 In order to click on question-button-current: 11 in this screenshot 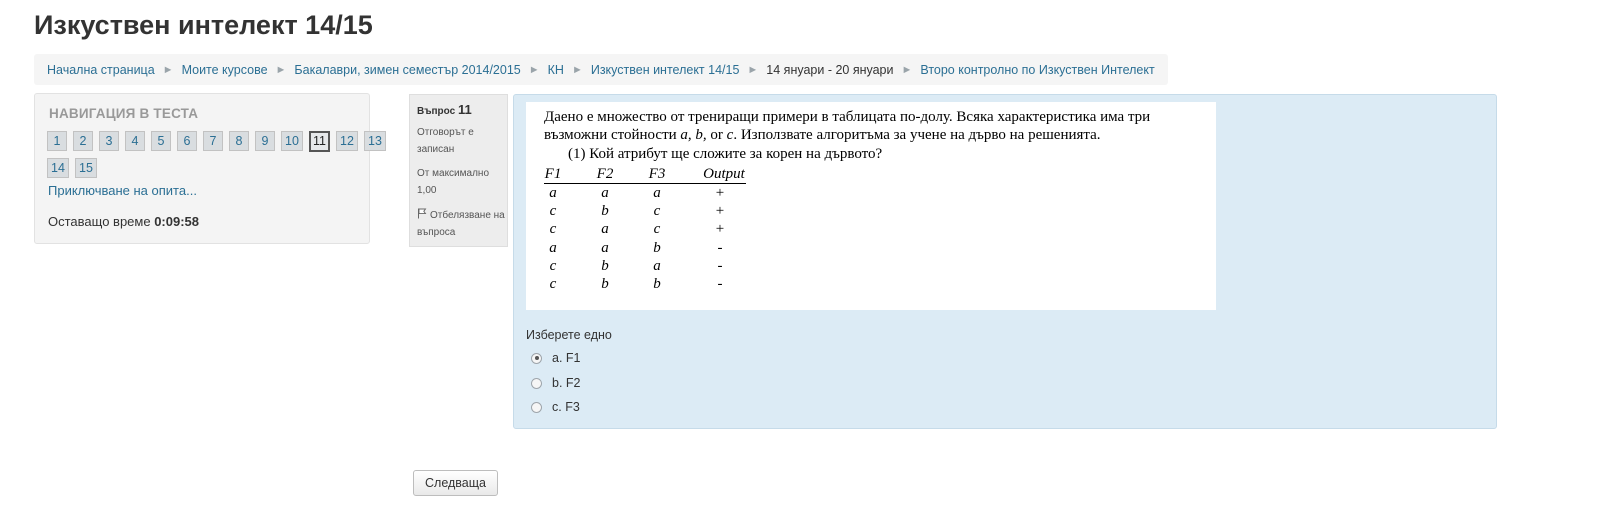, I will do `click(319, 141)`.